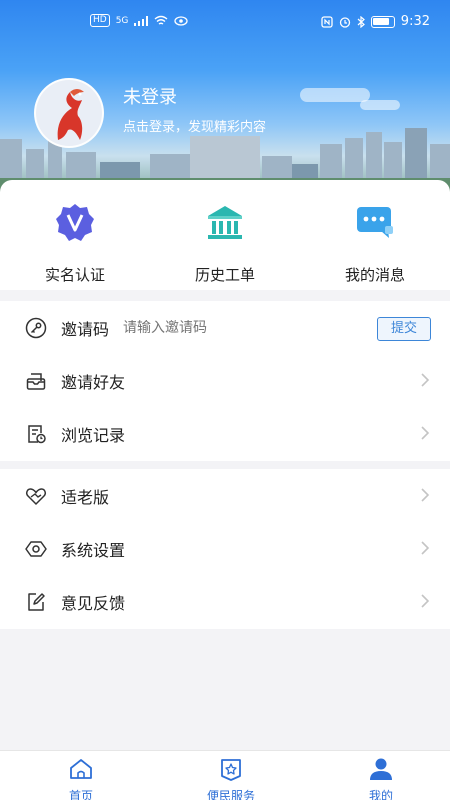 This screenshot has width=450, height=800. What do you see at coordinates (225, 601) in the screenshot?
I see `menu-item-feedback: 意见反馈` at bounding box center [225, 601].